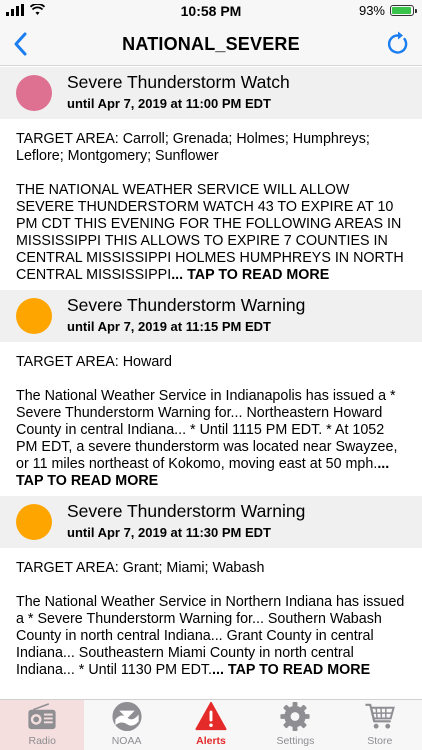 The width and height of the screenshot is (422, 750). What do you see at coordinates (211, 741) in the screenshot?
I see `tab-label: Alerts` at bounding box center [211, 741].